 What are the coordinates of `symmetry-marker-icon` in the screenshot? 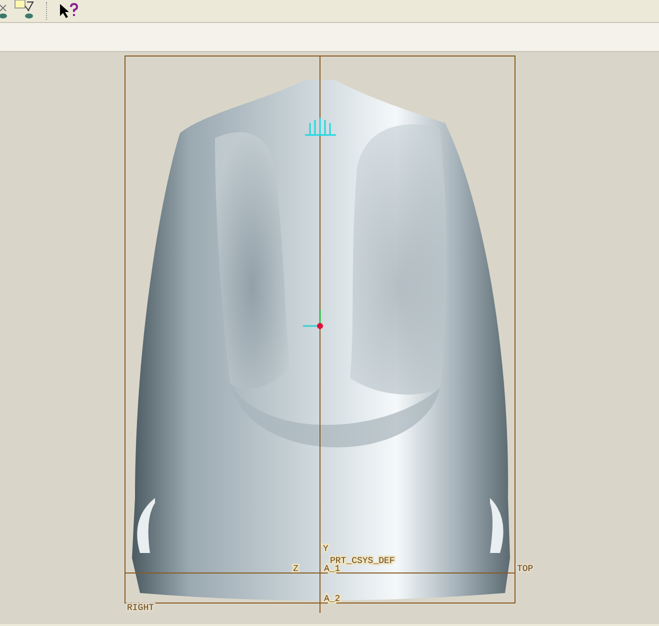 It's located at (320, 126).